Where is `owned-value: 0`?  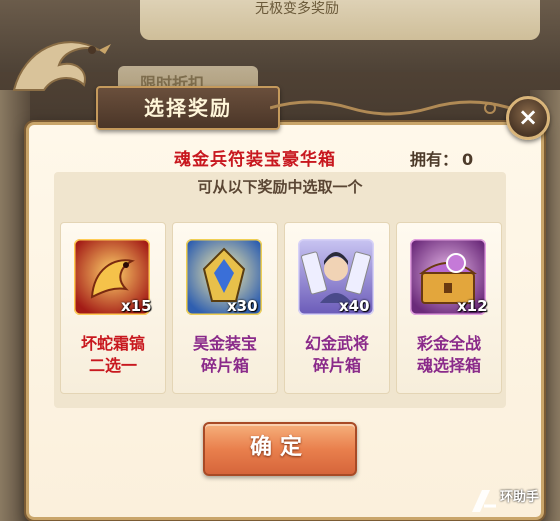
owned-value: 0 is located at coordinates (468, 159).